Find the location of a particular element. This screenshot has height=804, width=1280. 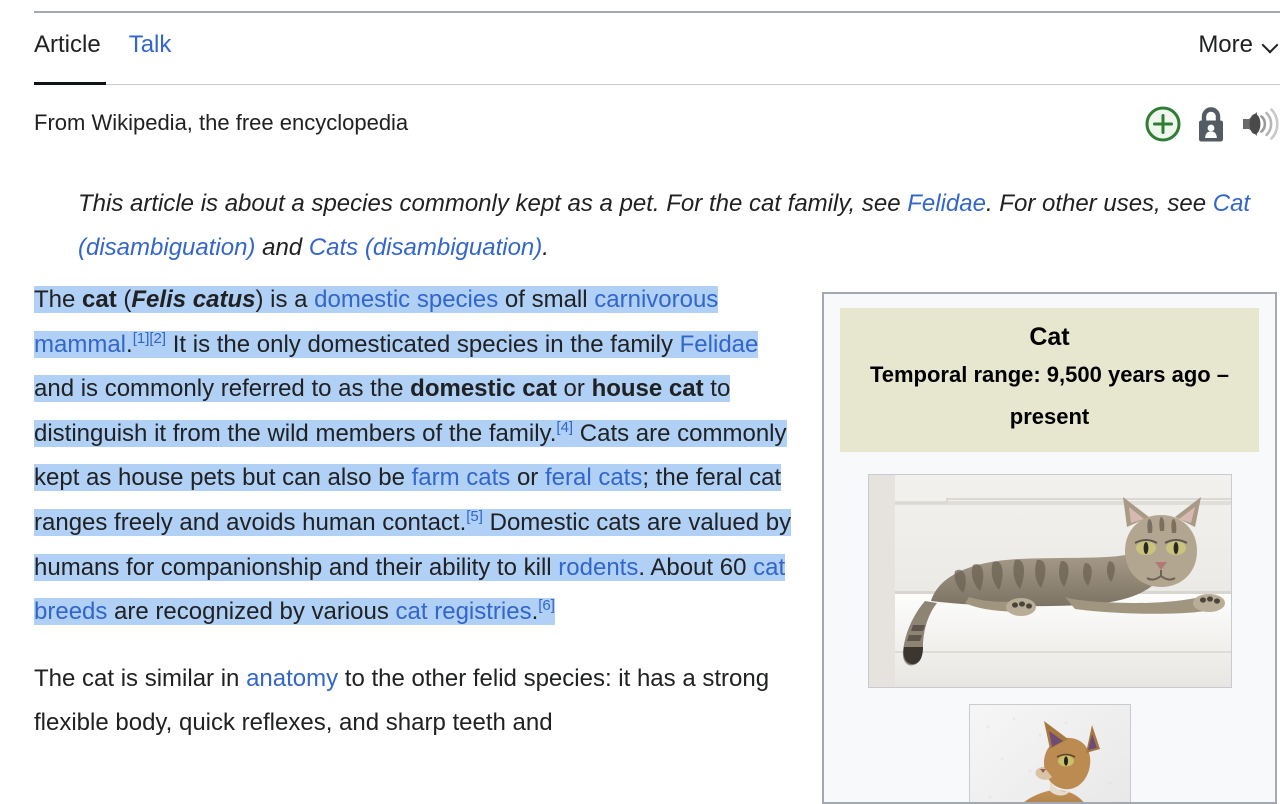

chevron-down-icon is located at coordinates (1270, 46).